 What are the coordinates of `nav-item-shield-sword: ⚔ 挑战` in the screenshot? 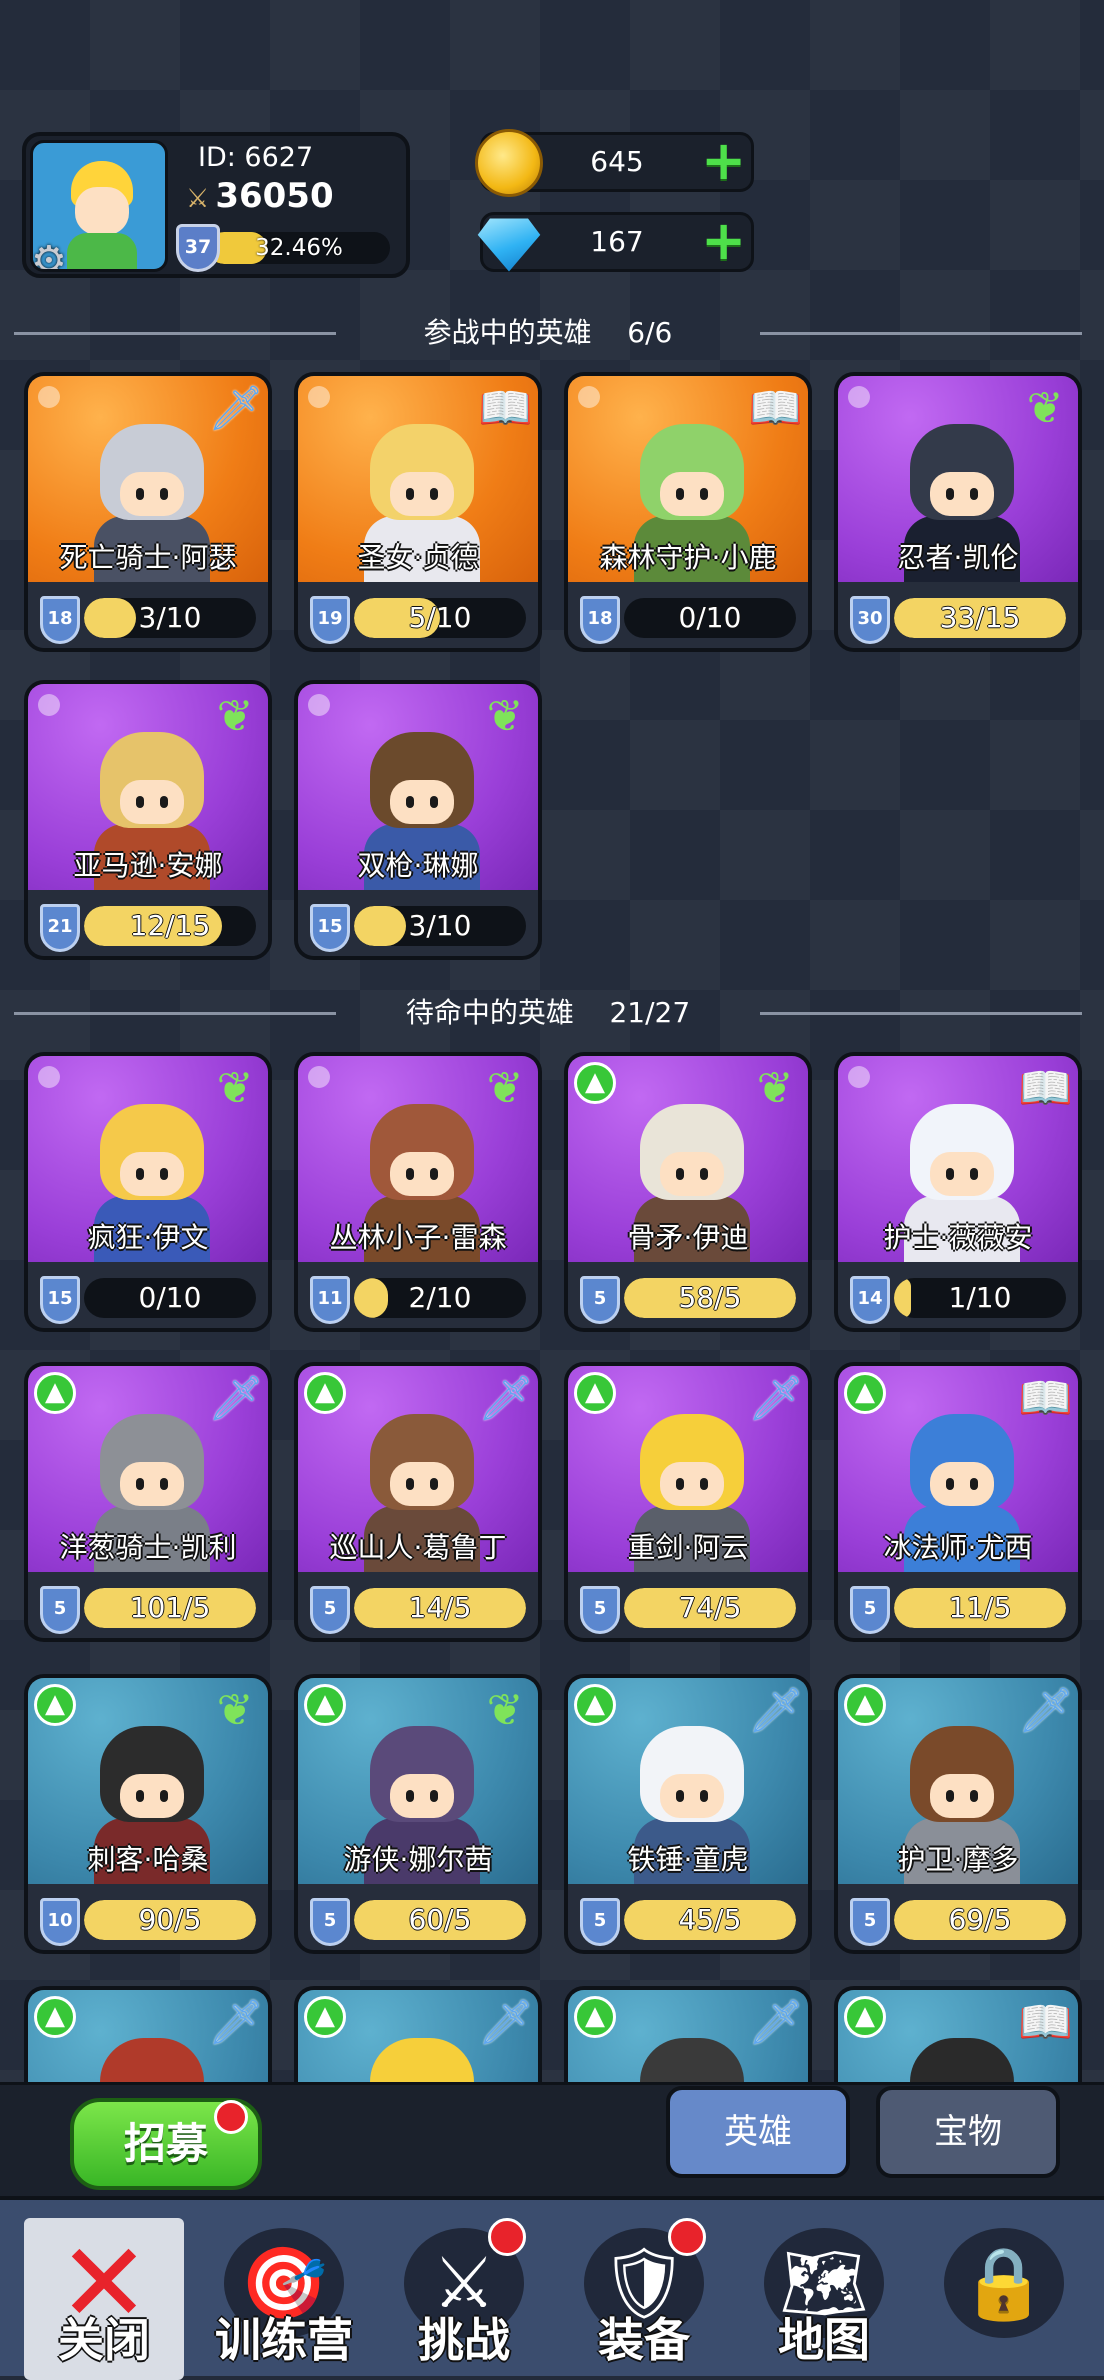 It's located at (464, 2299).